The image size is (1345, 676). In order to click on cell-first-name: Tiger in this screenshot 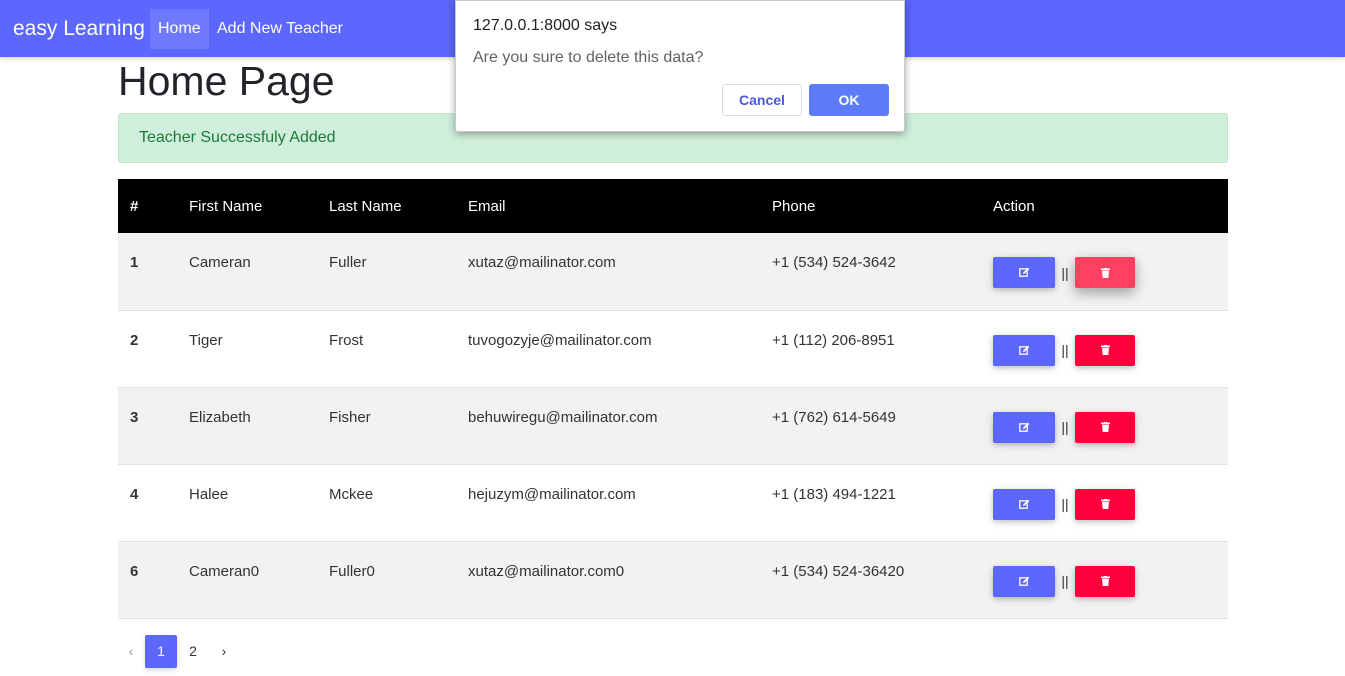, I will do `click(206, 340)`.